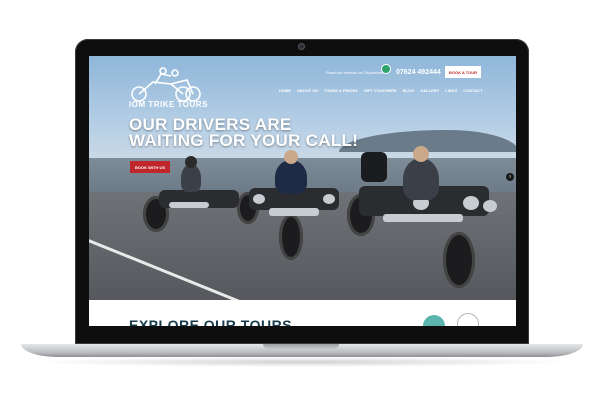 The width and height of the screenshot is (600, 400). Describe the element at coordinates (472, 90) in the screenshot. I see `nav-contact: CONTACT` at that location.